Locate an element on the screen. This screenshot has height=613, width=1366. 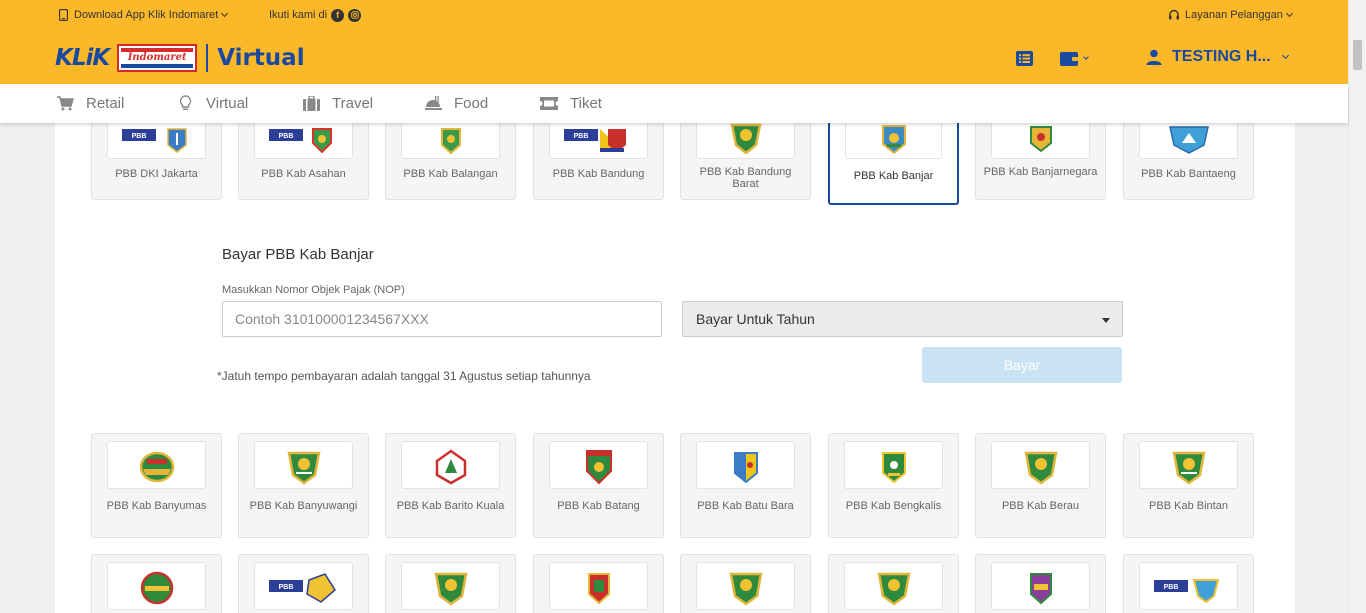
tab-travel: Travel is located at coordinates (337, 103).